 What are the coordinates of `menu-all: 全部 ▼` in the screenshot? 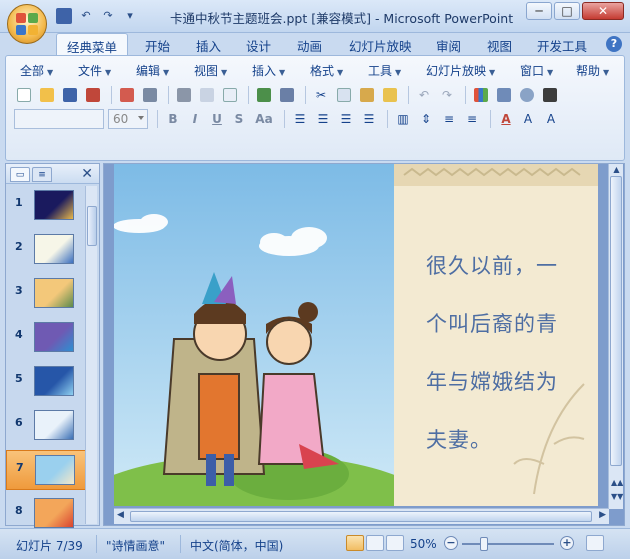 It's located at (36, 70).